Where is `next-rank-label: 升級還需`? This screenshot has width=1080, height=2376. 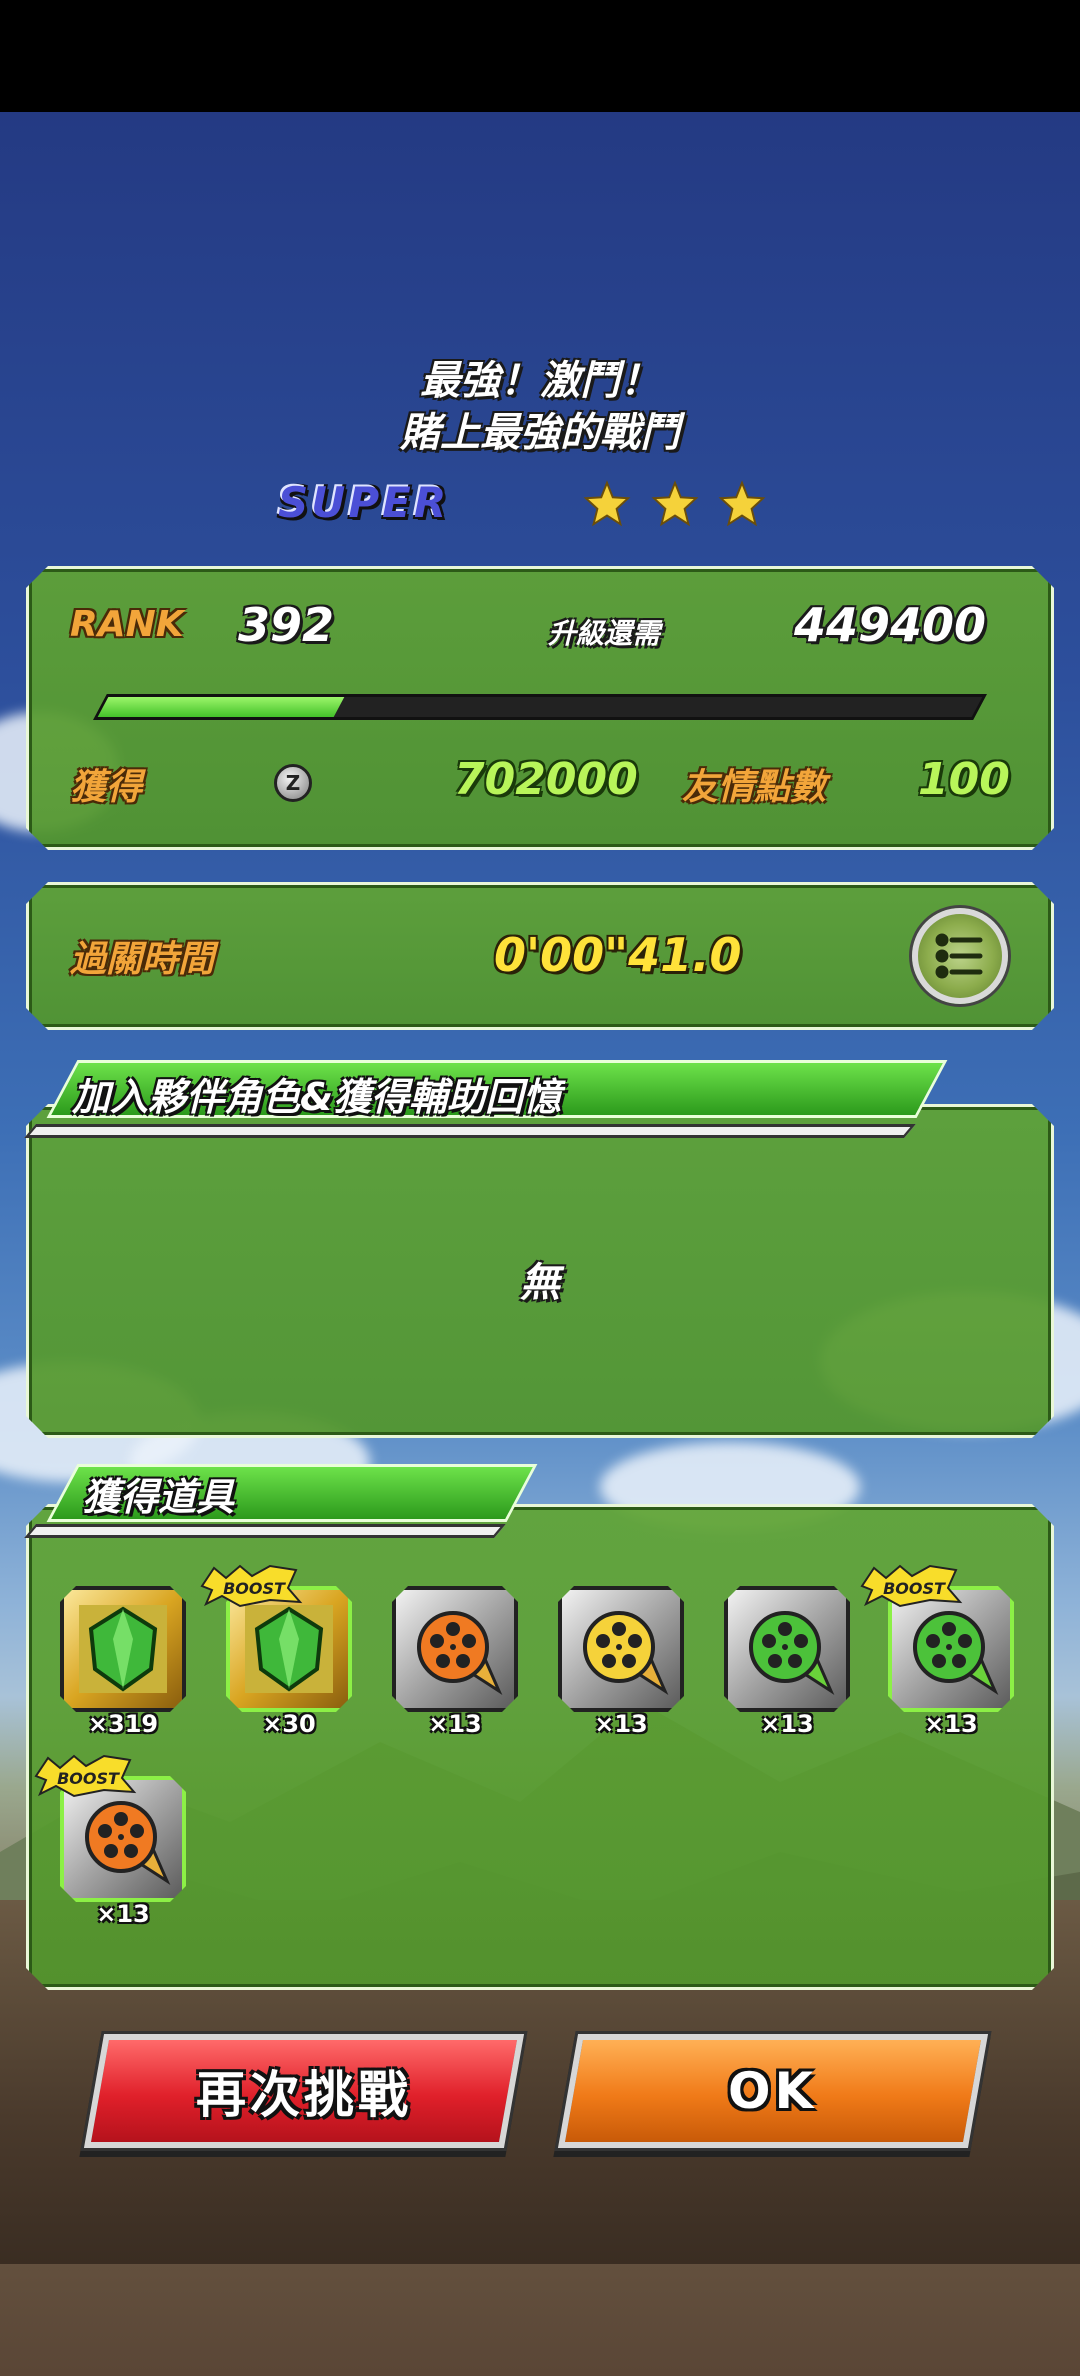 next-rank-label: 升級還需 is located at coordinates (604, 633).